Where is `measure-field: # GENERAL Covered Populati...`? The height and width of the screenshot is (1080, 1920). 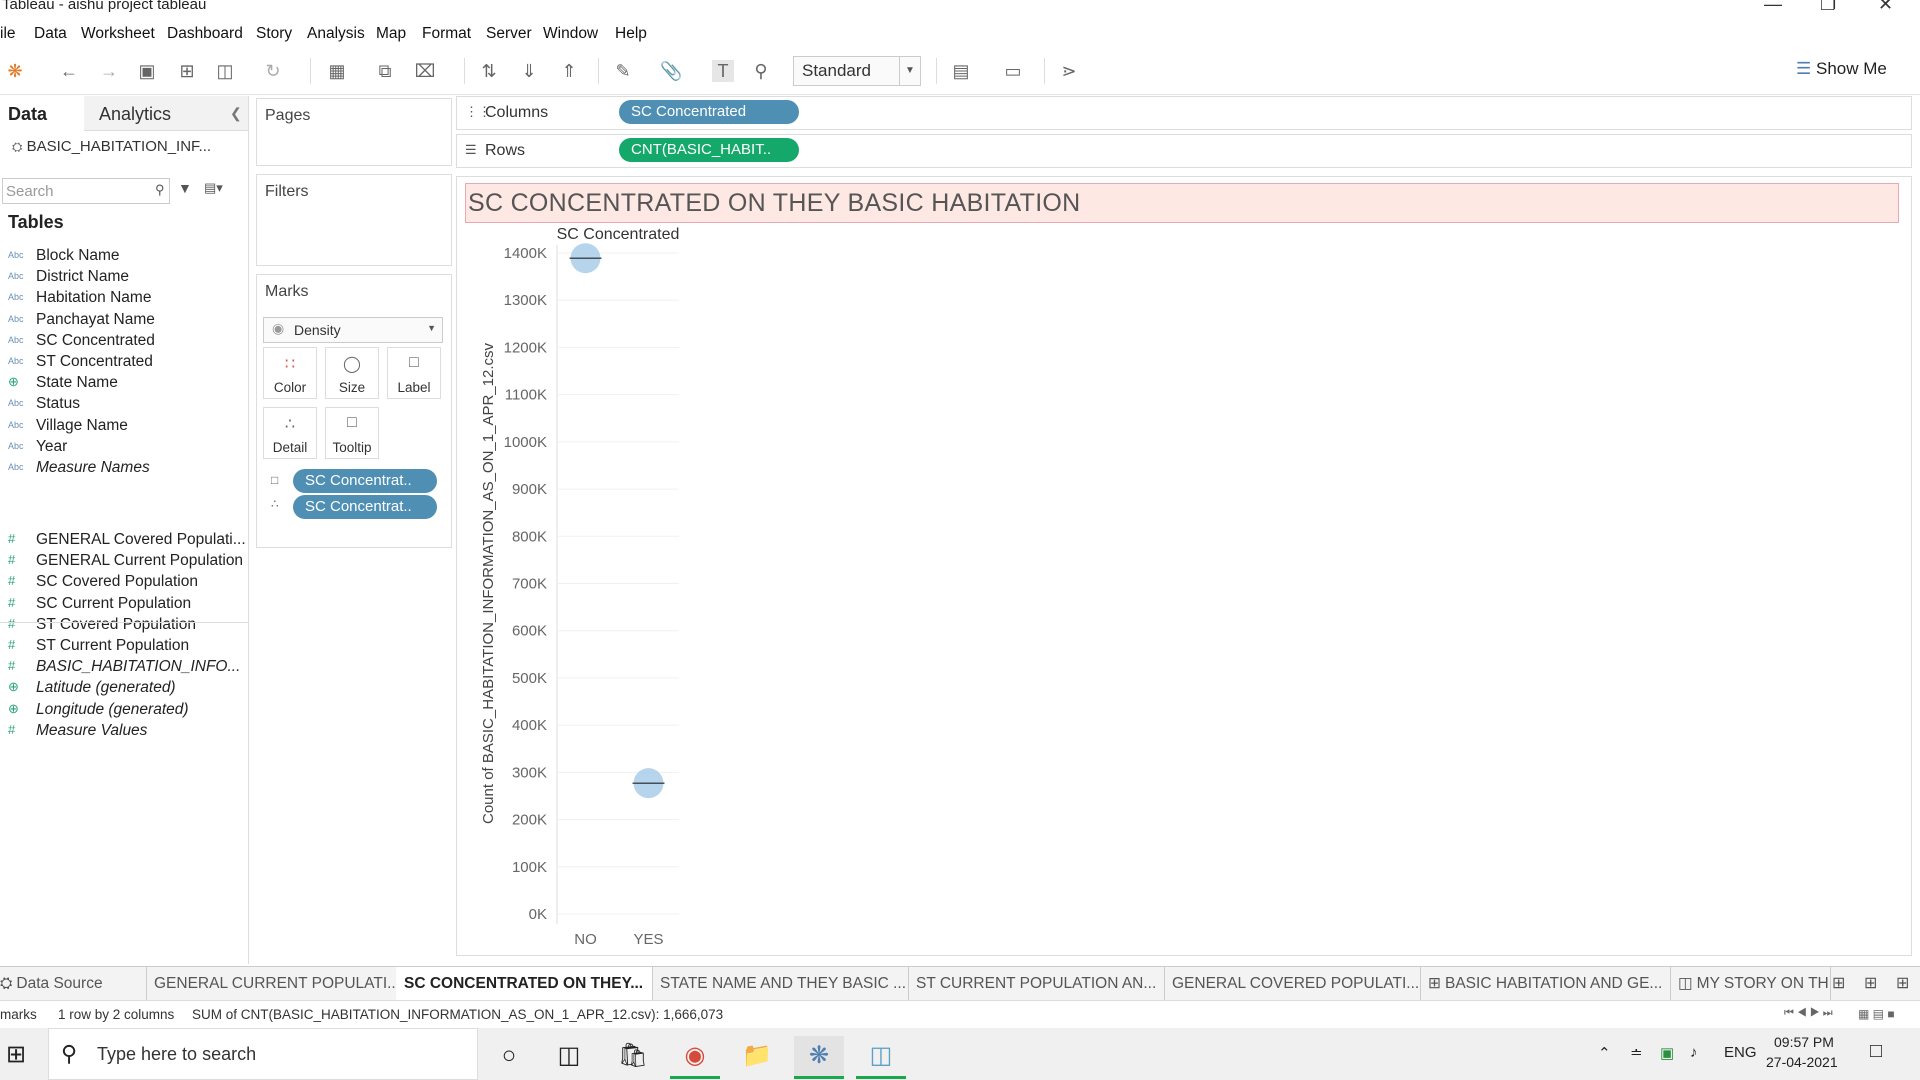
measure-field: # GENERAL Covered Populati... is located at coordinates (124, 541).